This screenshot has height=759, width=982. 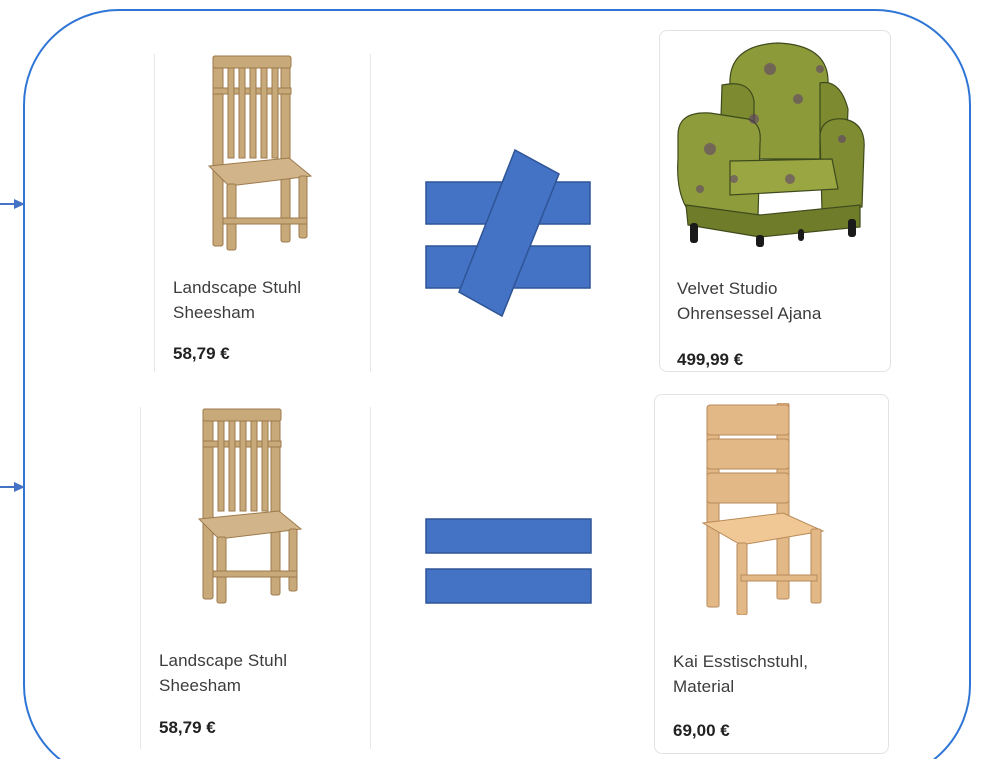 What do you see at coordinates (771, 144) in the screenshot?
I see `armchair-image` at bounding box center [771, 144].